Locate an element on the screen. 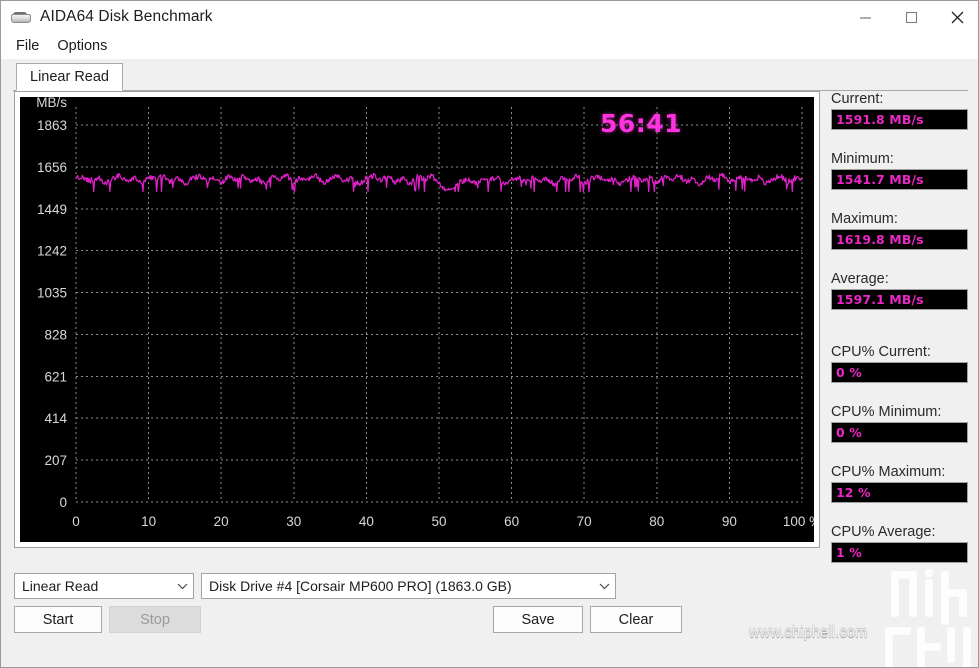 The width and height of the screenshot is (979, 668). stat-group-cpu-minimum: CPU% Minimum: 0 % is located at coordinates (903, 423).